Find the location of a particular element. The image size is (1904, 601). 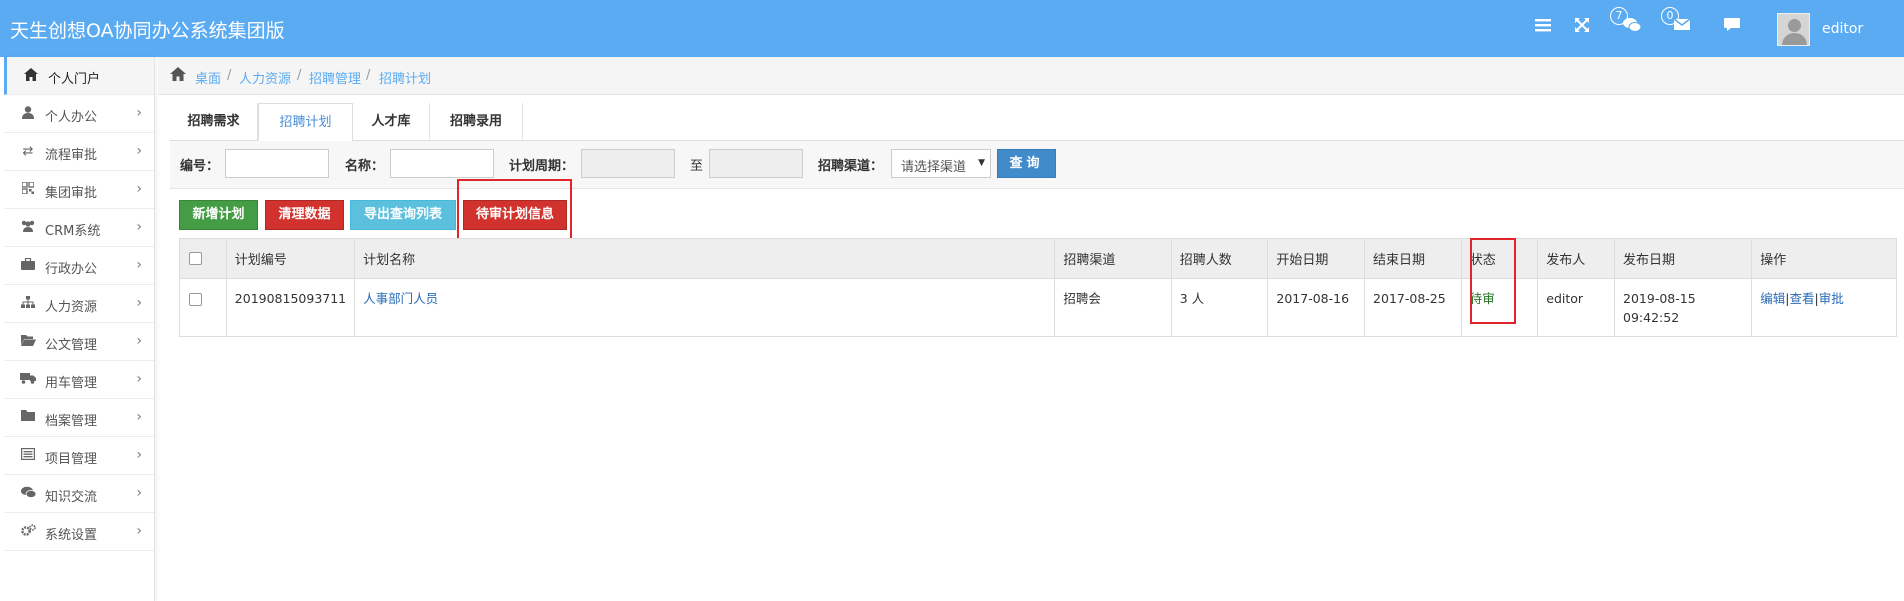

period-end-input is located at coordinates (756, 163).